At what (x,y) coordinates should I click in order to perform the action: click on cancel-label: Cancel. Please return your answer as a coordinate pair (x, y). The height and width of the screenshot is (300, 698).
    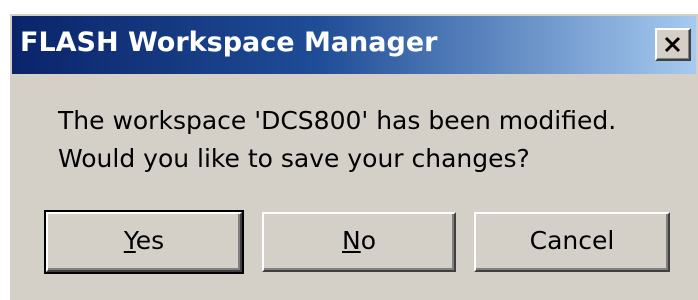
    Looking at the image, I should click on (572, 240).